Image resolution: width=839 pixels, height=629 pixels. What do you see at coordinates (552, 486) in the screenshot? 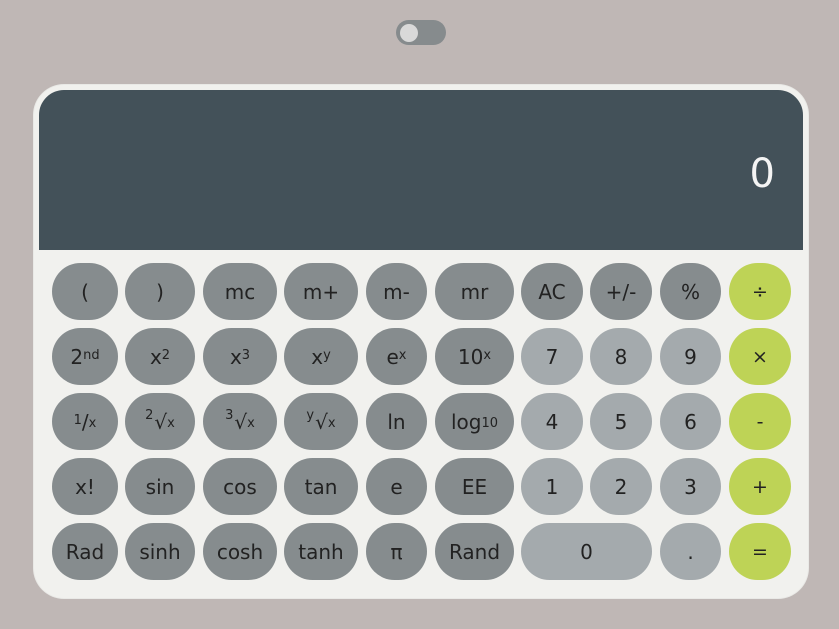
I see `digit-1-button: 1` at bounding box center [552, 486].